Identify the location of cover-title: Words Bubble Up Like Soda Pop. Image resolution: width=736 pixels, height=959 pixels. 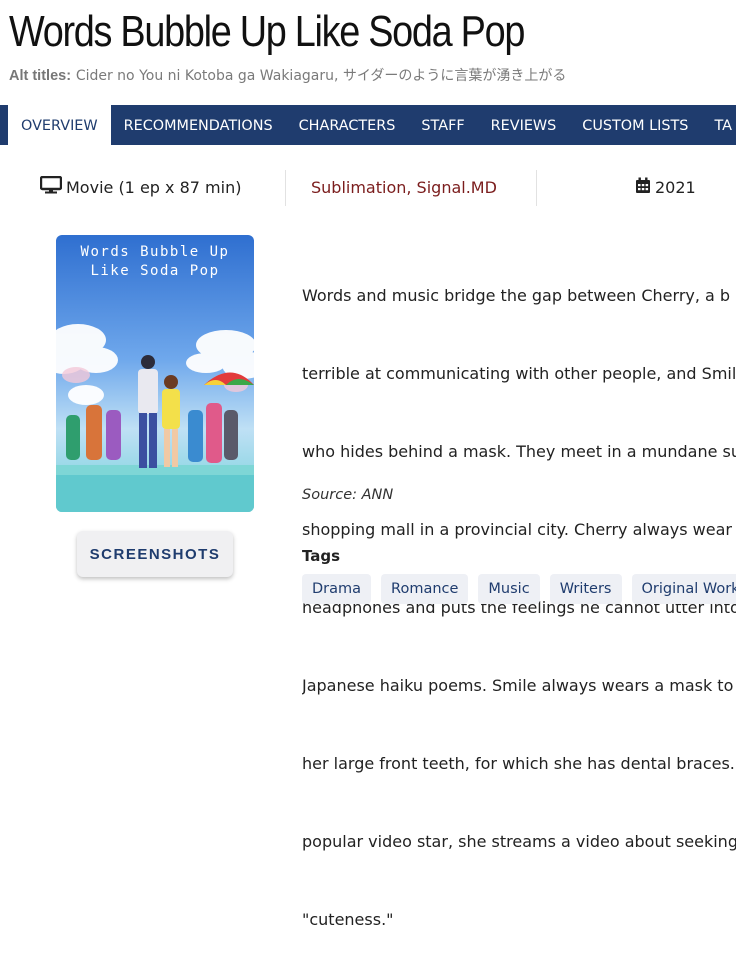
(155, 262).